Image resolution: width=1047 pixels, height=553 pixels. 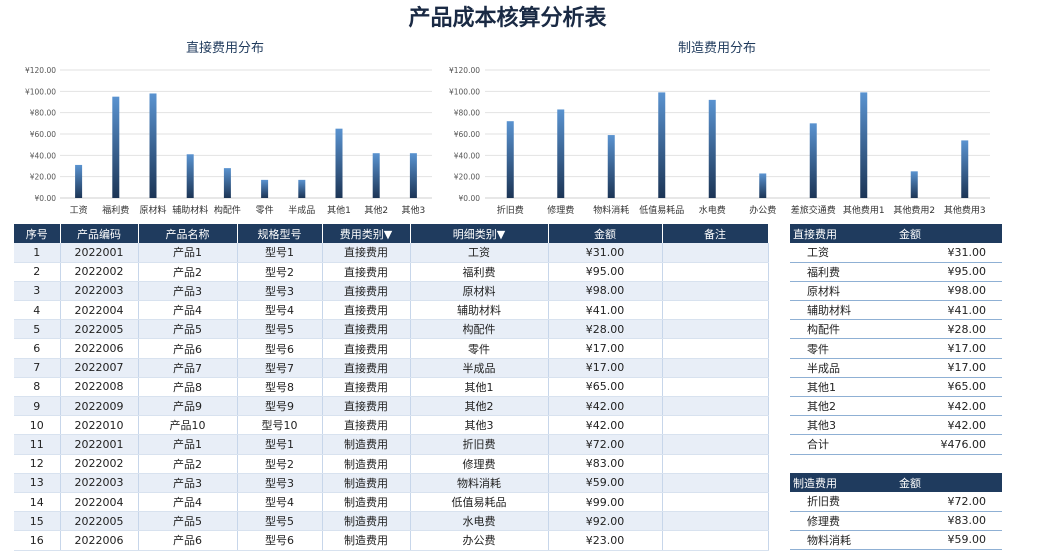 I want to click on table-cell: ¥28.00, so click(x=605, y=329).